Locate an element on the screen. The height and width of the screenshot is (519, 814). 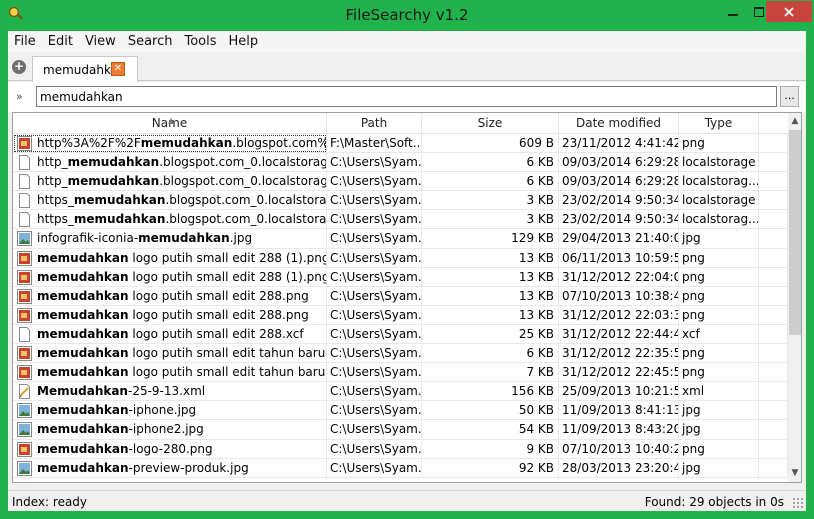
cell-name: memudahkan logo putih small edit 288.xcf is located at coordinates (170, 334).